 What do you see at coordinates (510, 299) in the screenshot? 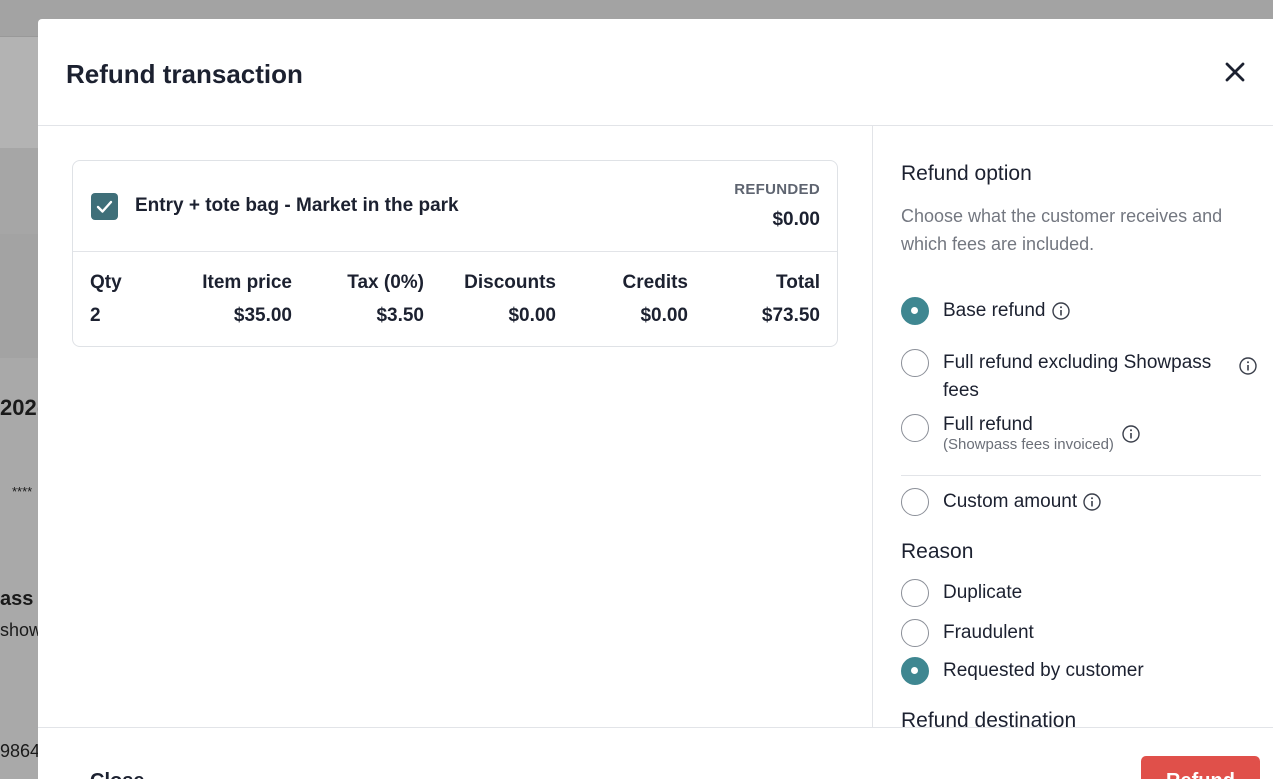
I see `col-discounts: Discounts $0.00` at bounding box center [510, 299].